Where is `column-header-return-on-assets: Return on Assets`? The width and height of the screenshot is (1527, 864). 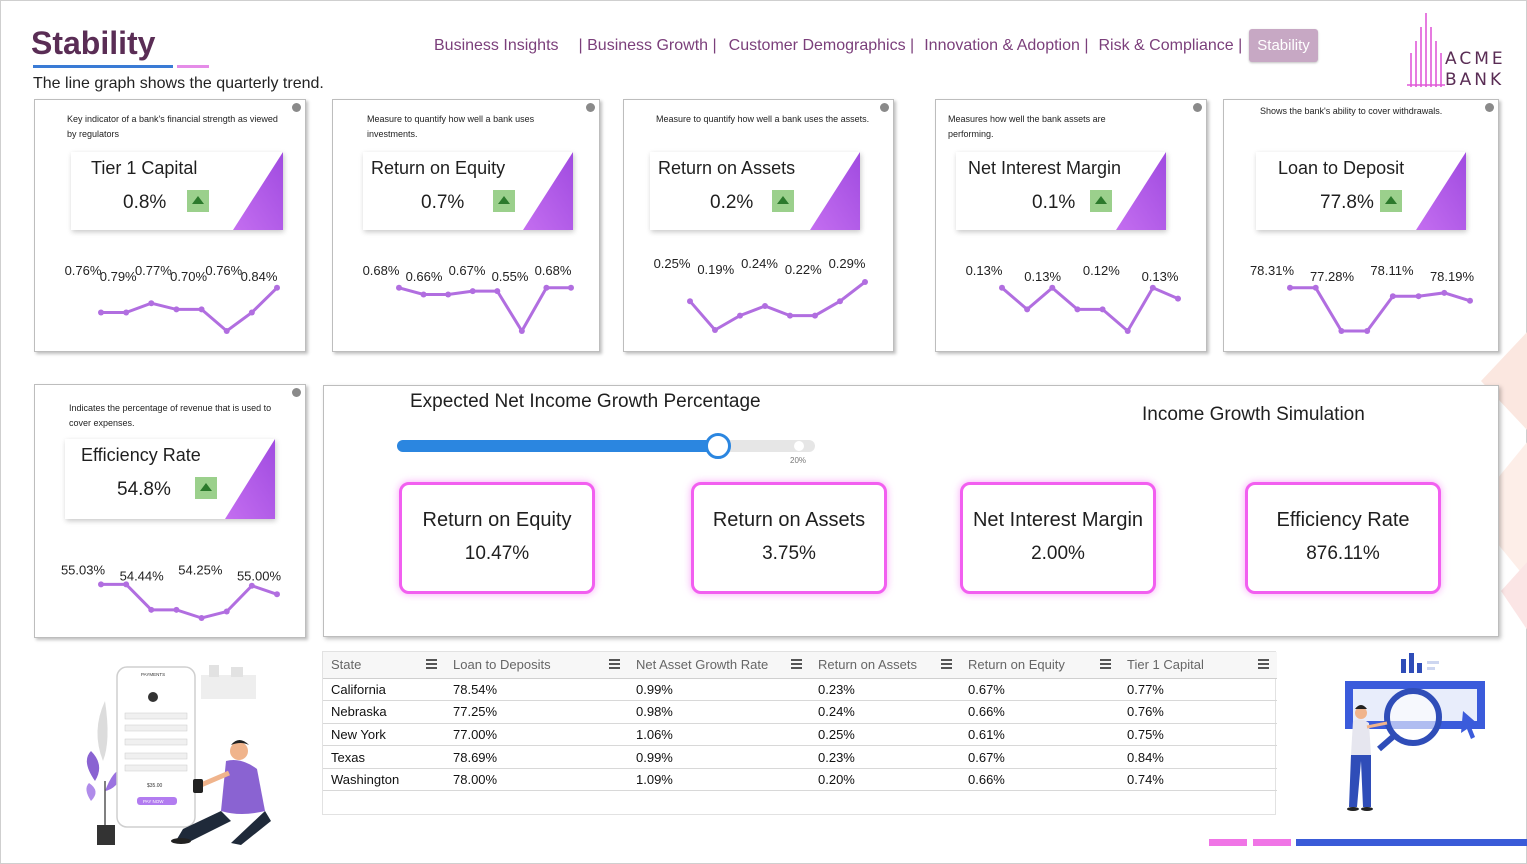 column-header-return-on-assets: Return on Assets is located at coordinates (885, 665).